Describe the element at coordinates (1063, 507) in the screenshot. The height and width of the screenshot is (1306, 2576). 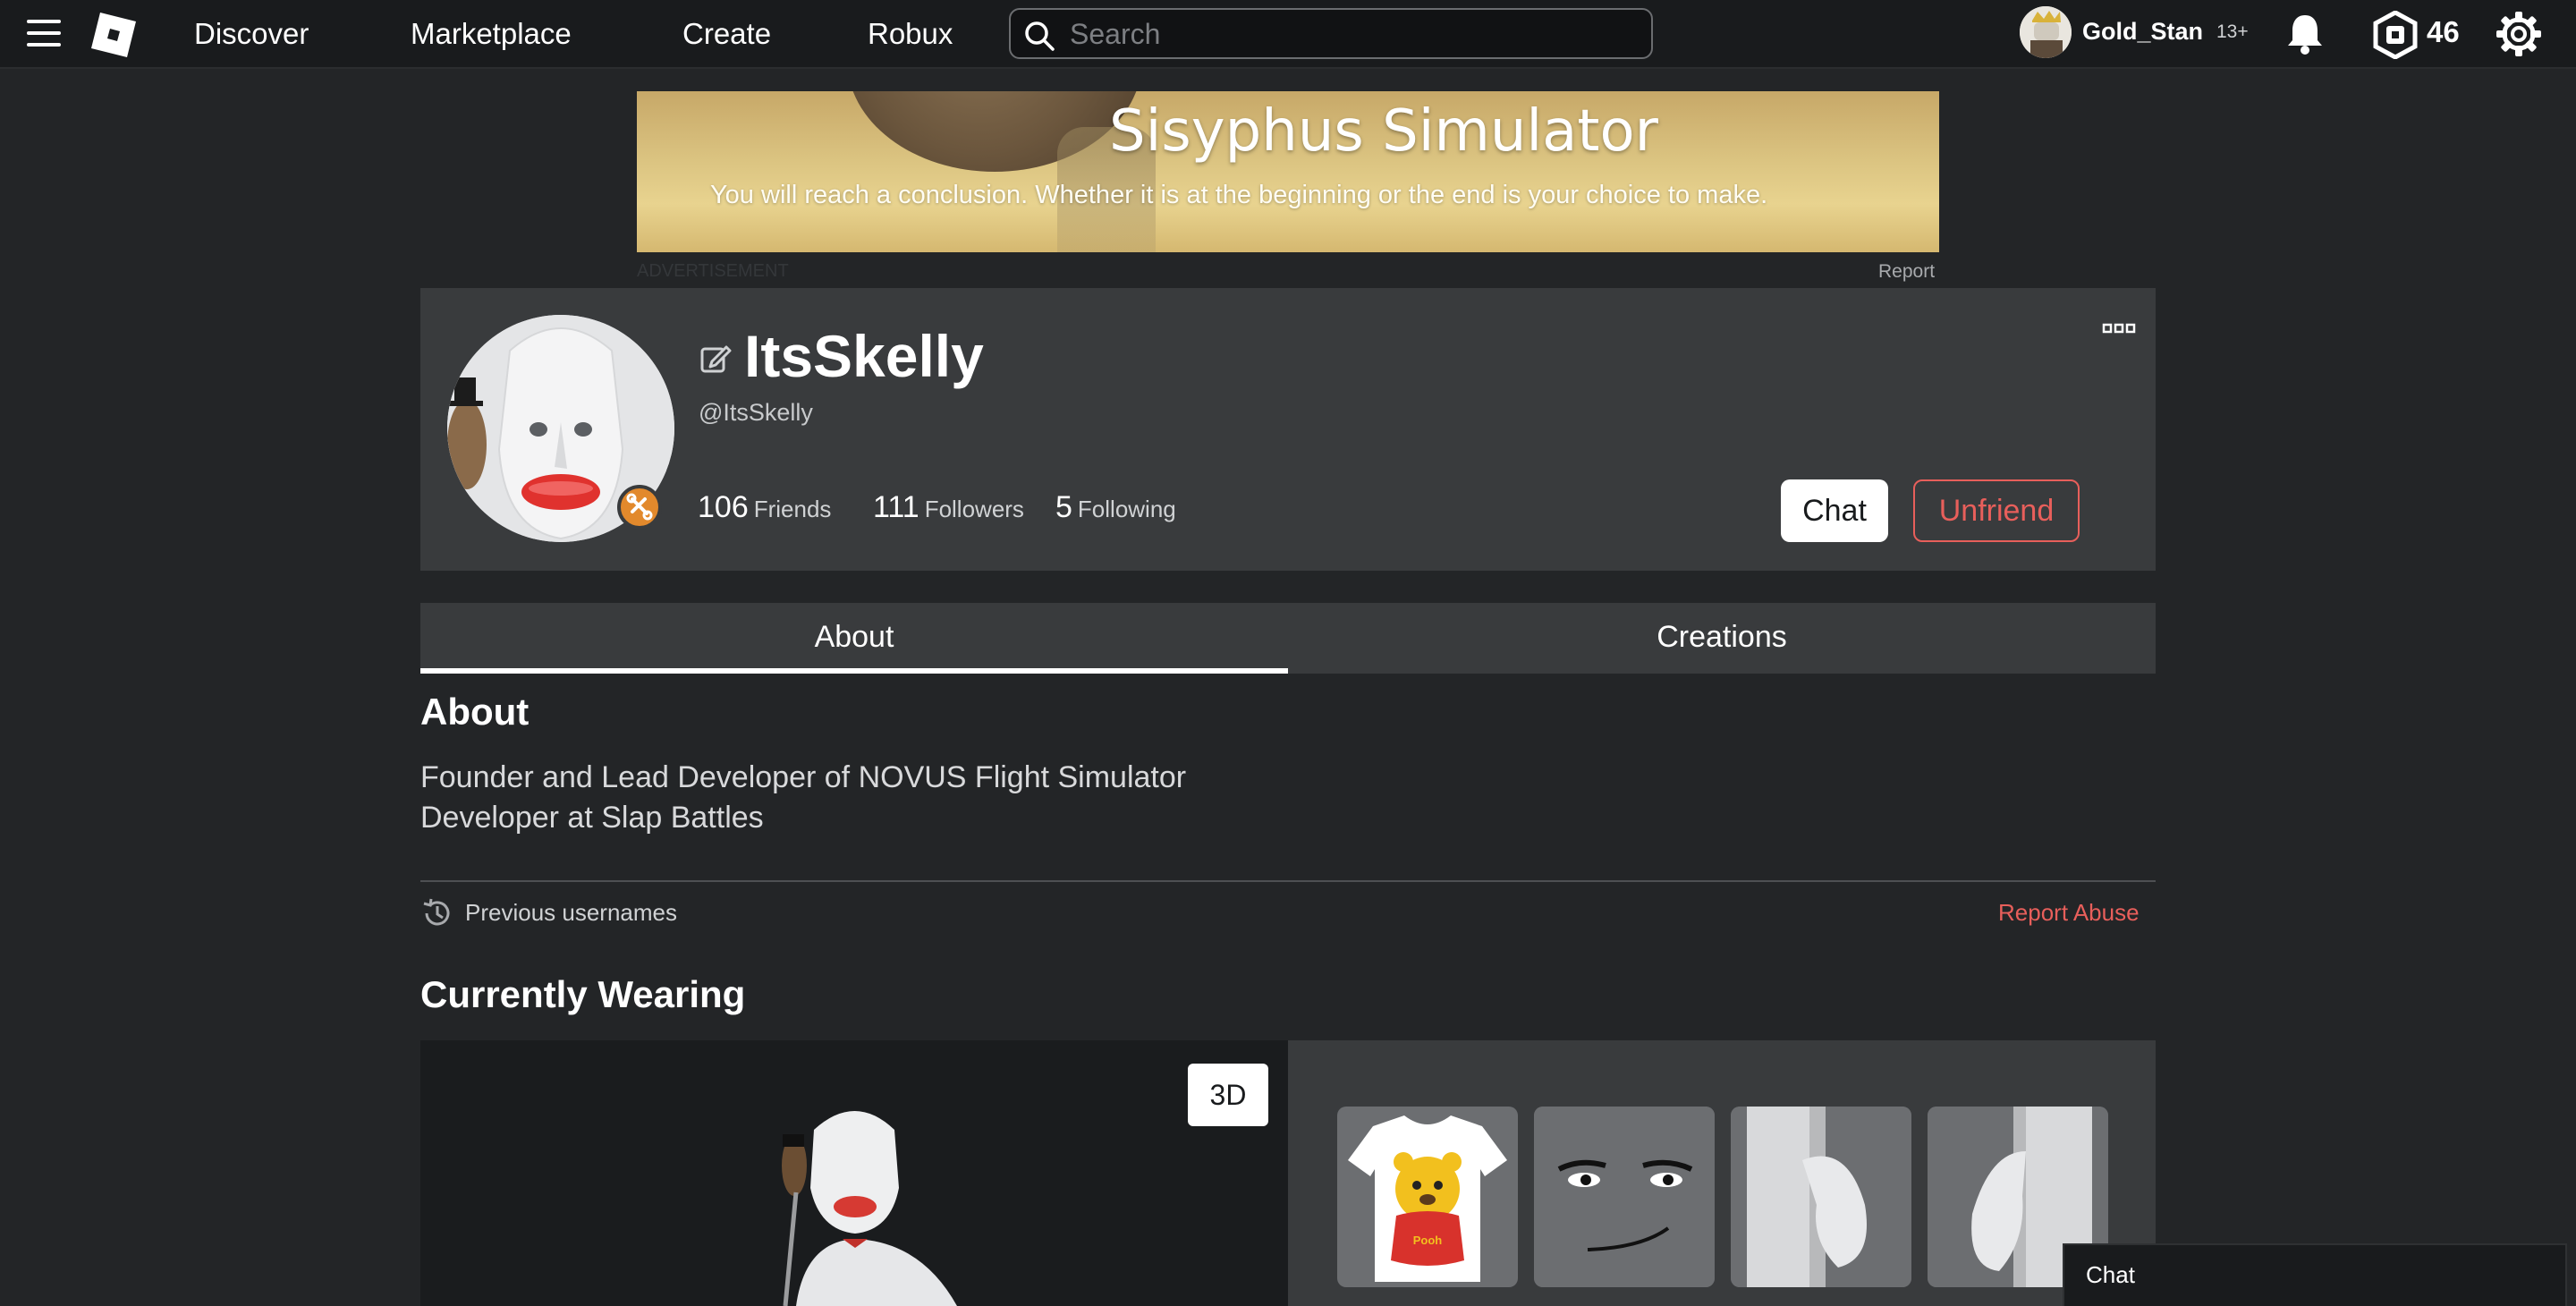
I see `following-count: 5` at that location.